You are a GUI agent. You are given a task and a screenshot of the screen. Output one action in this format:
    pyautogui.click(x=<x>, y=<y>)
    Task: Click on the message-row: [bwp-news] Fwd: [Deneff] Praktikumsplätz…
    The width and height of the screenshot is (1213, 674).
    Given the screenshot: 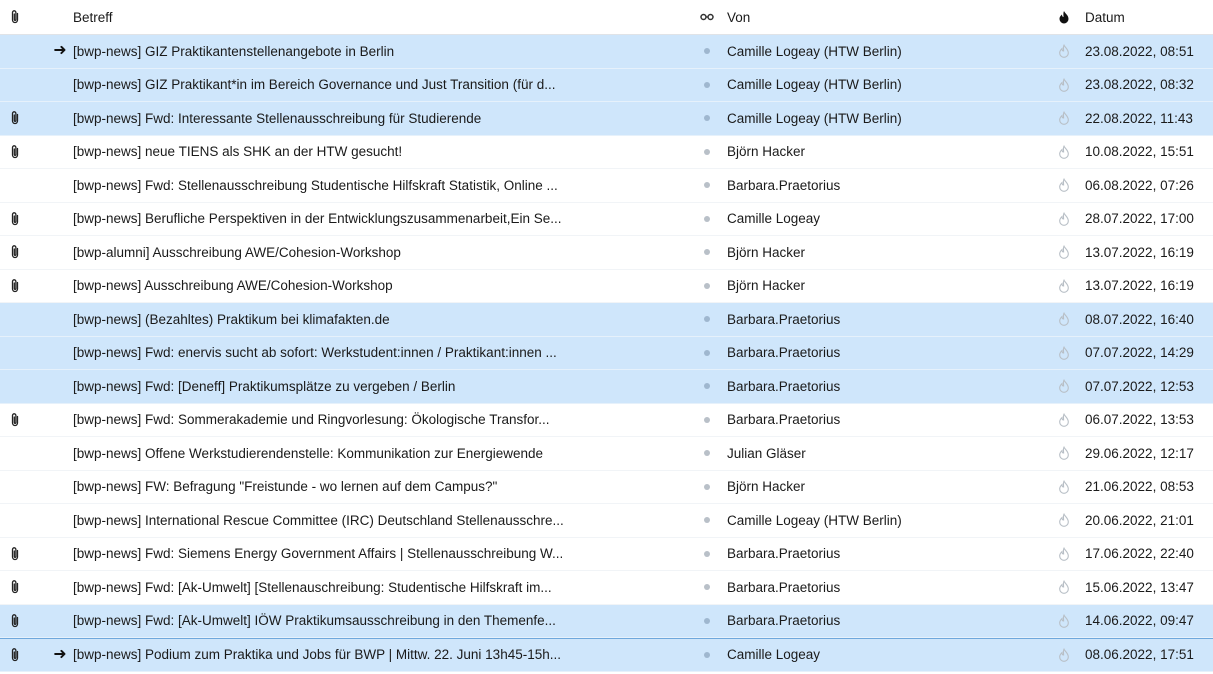 What is the action you would take?
    pyautogui.click(x=606, y=387)
    